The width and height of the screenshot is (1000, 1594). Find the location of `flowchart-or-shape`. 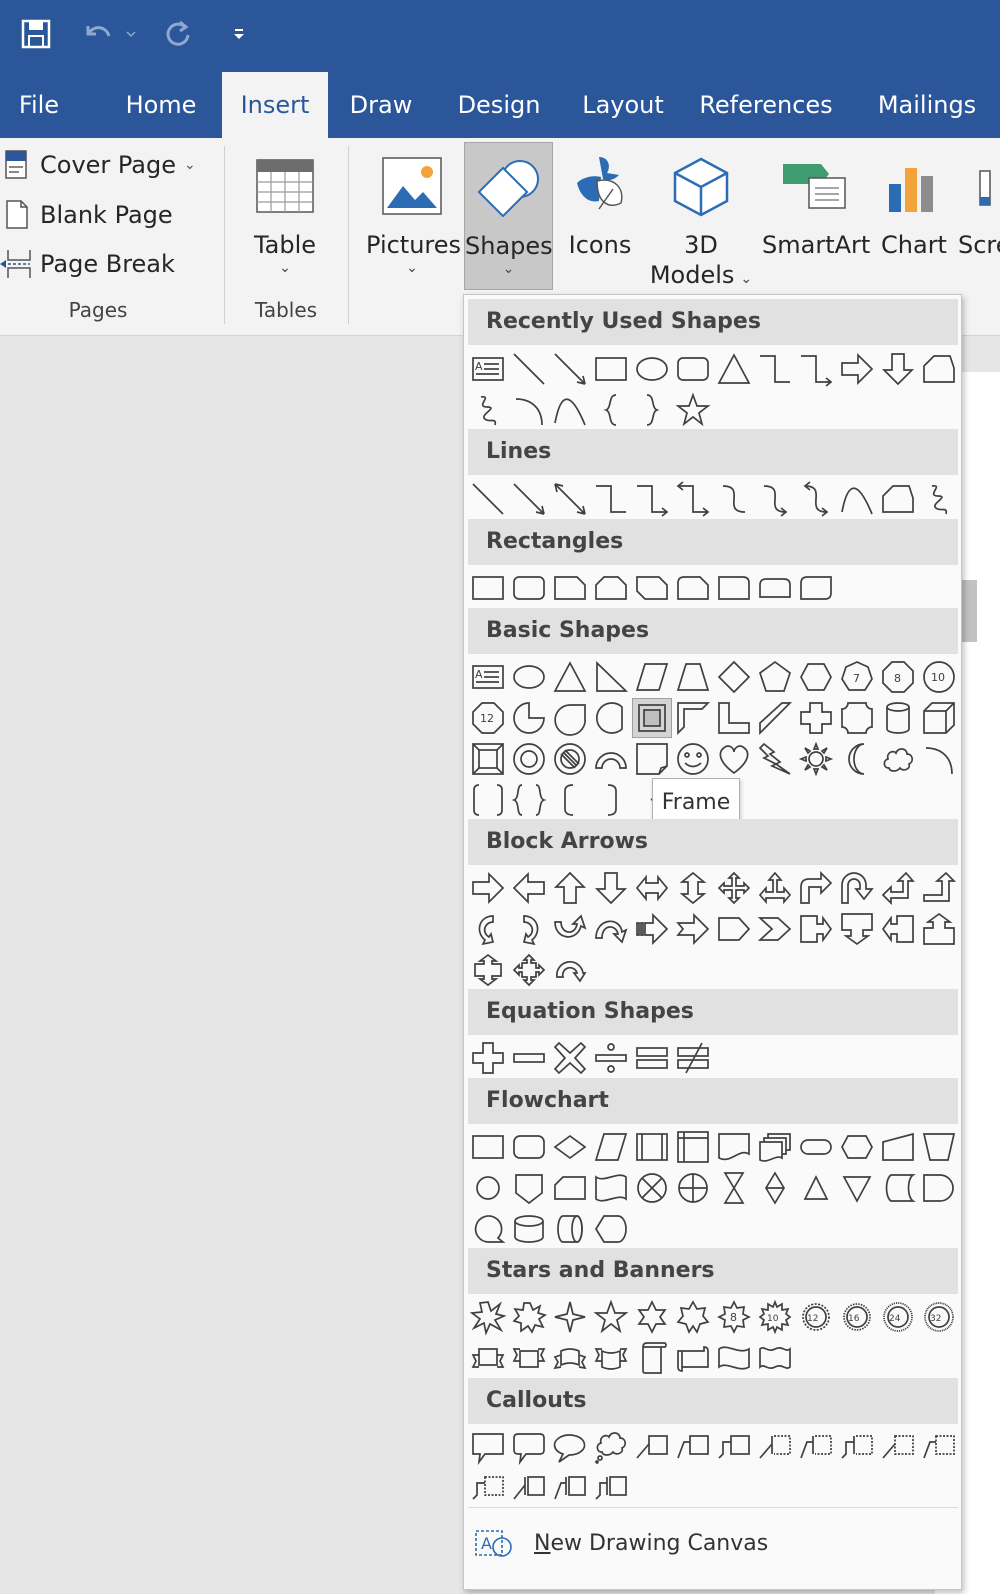

flowchart-or-shape is located at coordinates (693, 1188).